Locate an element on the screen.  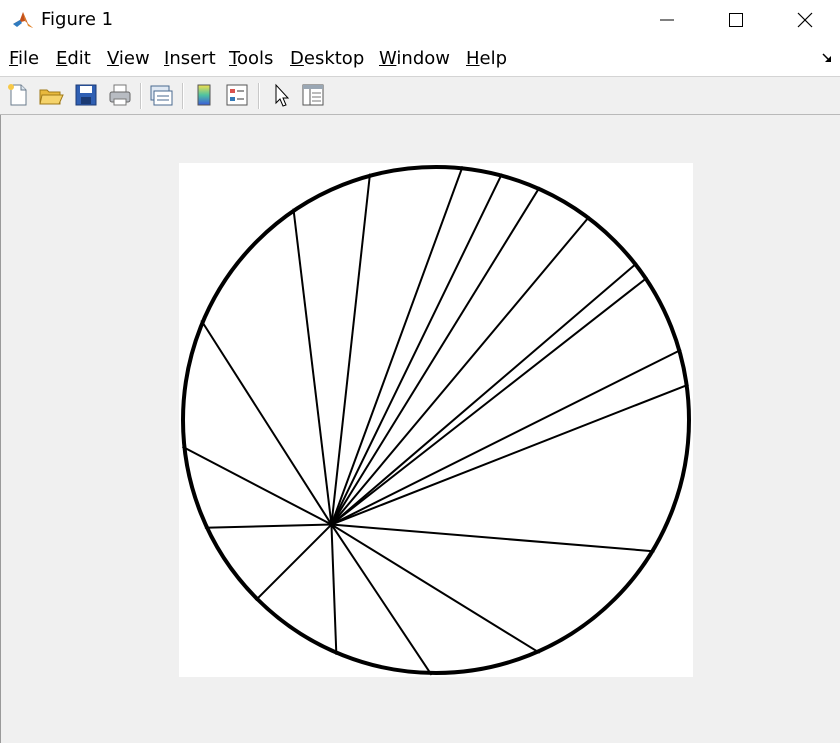
title-bar: Figure 1 is located at coordinates (420, 20).